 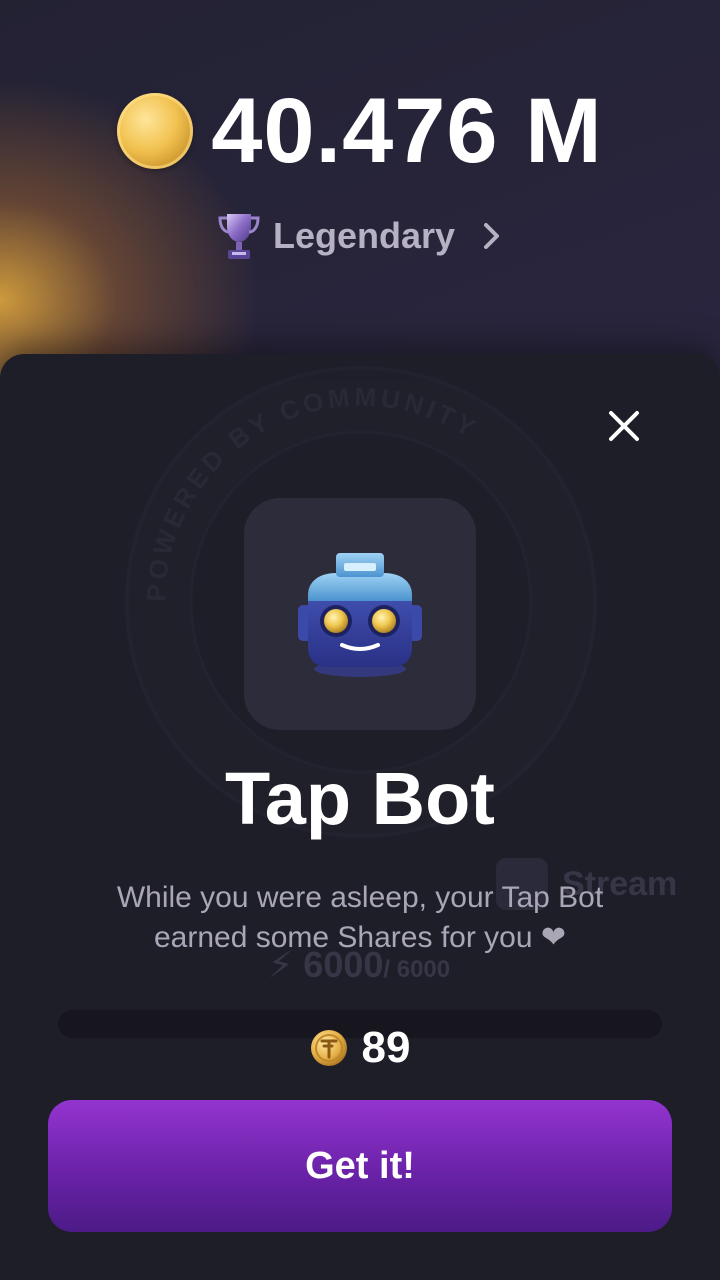 What do you see at coordinates (624, 426) in the screenshot?
I see `close-icon` at bounding box center [624, 426].